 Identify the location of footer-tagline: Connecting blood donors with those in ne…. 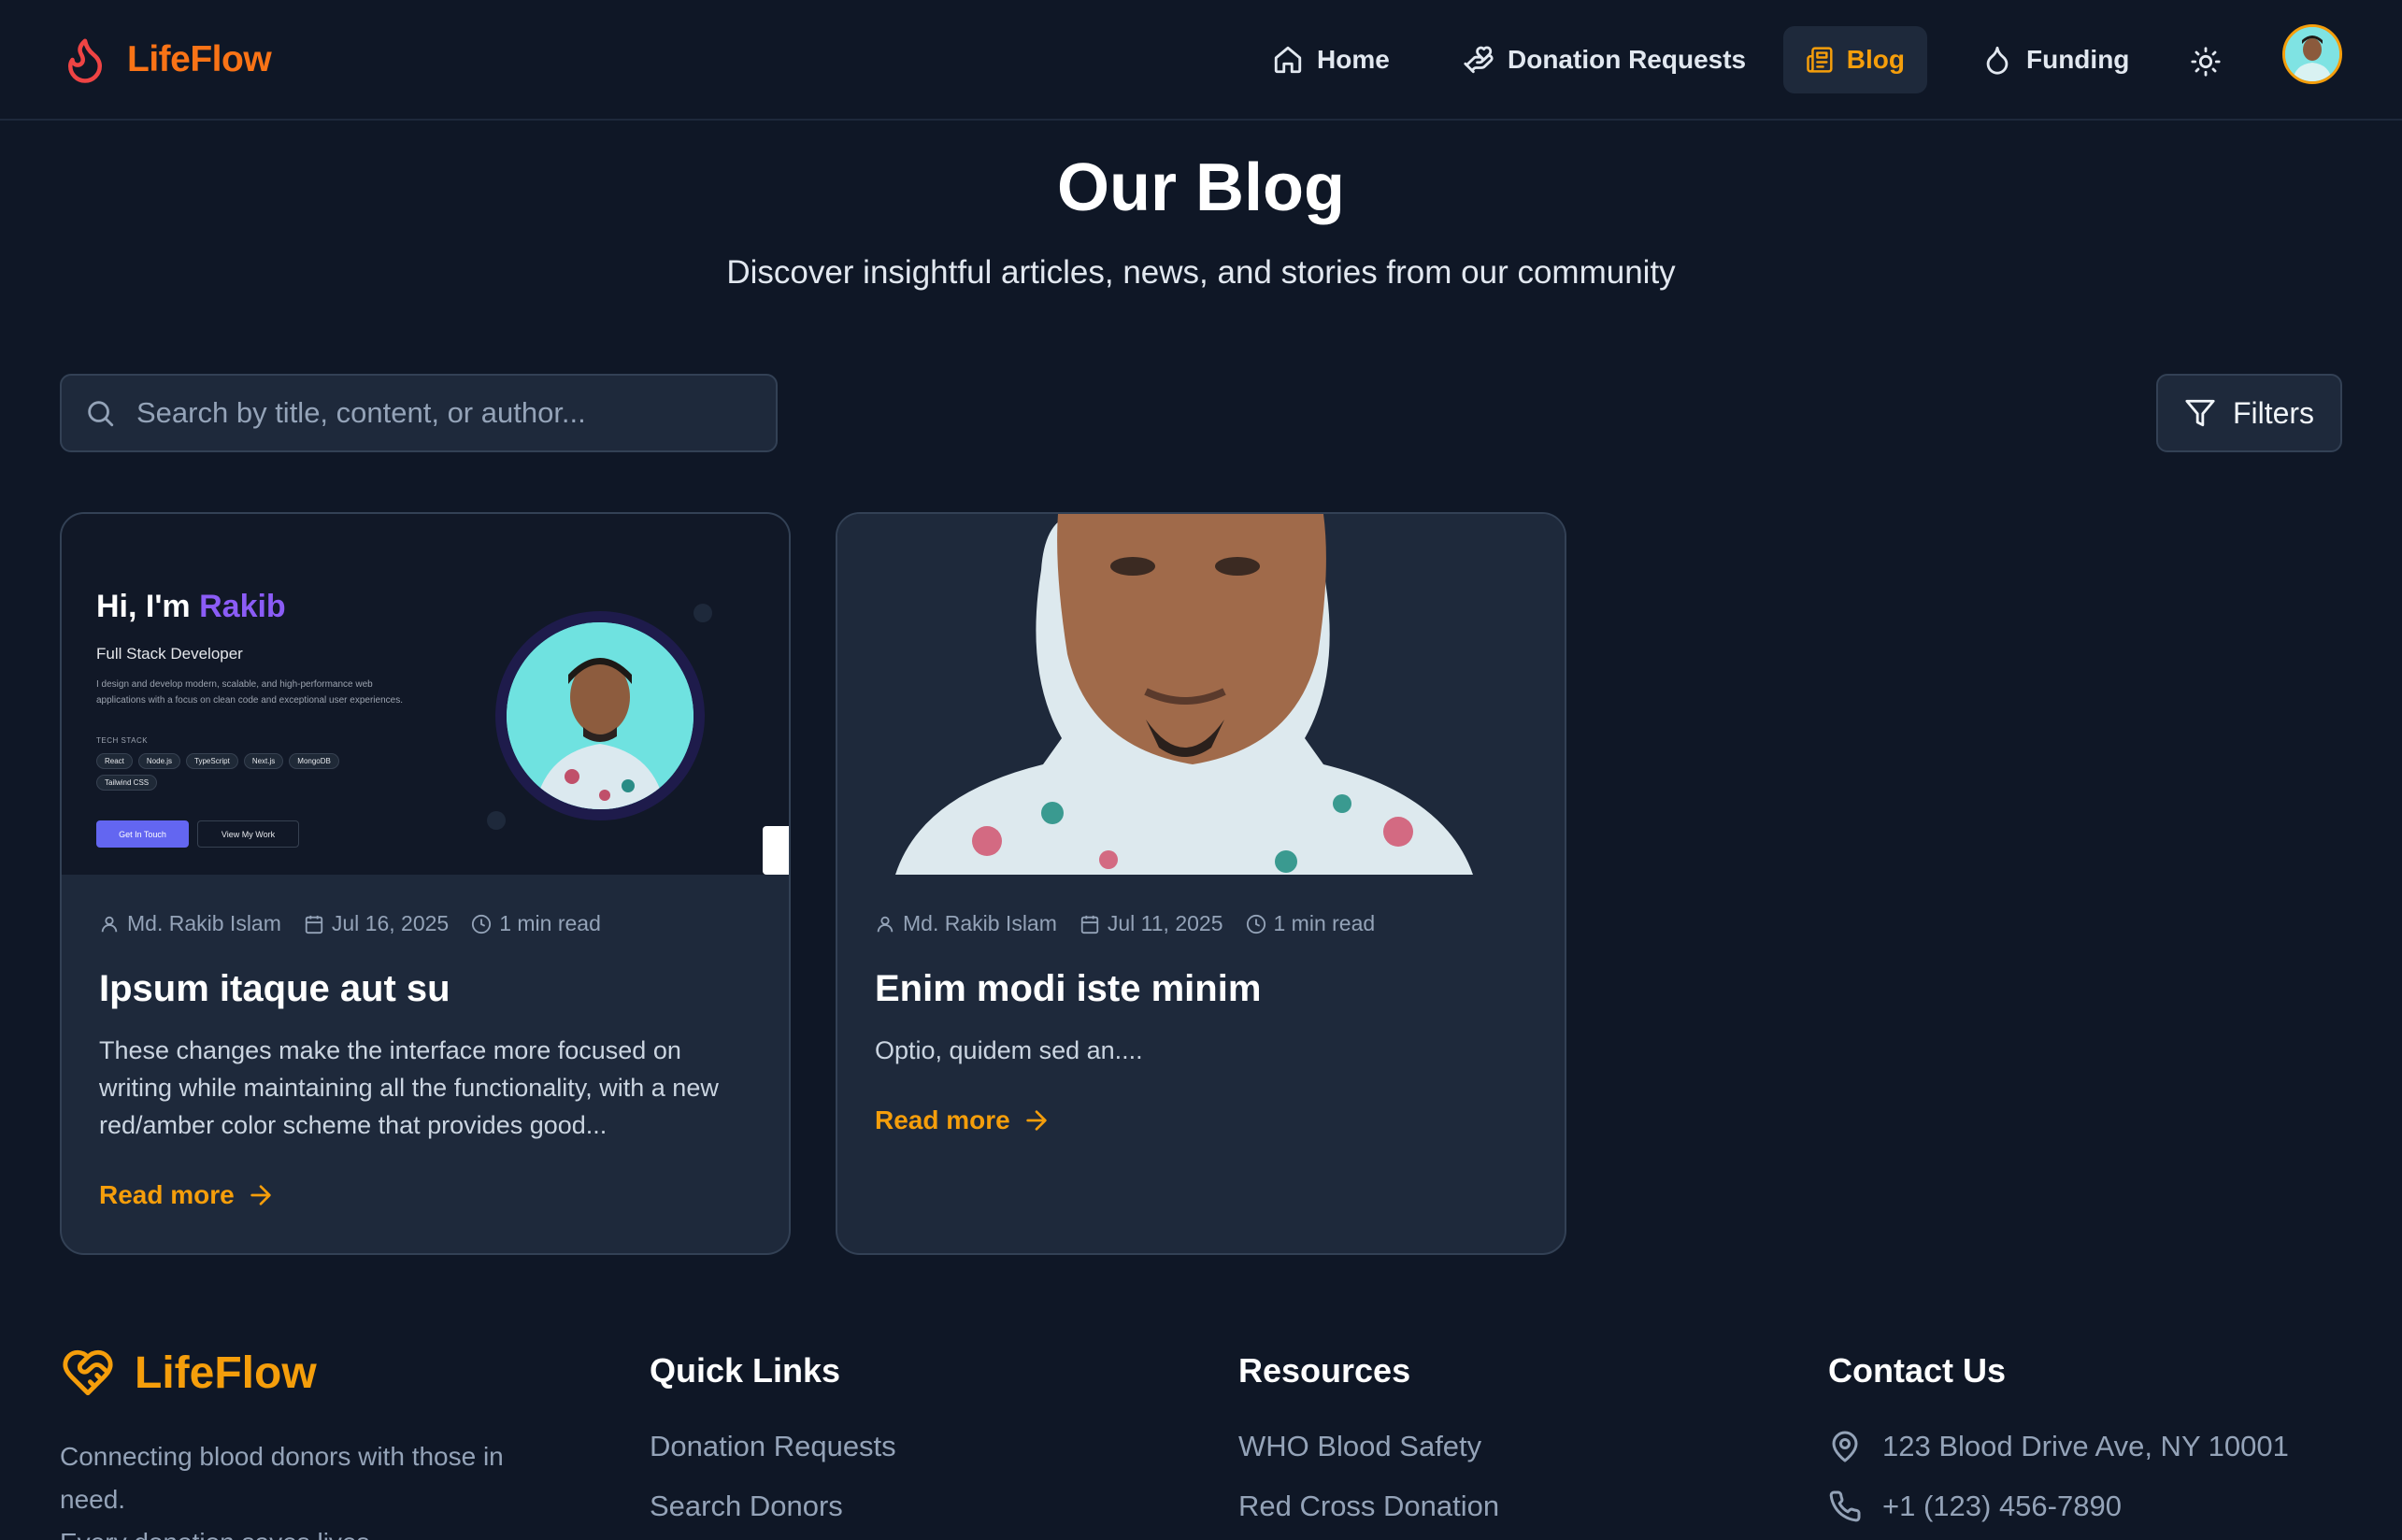
(282, 1491).